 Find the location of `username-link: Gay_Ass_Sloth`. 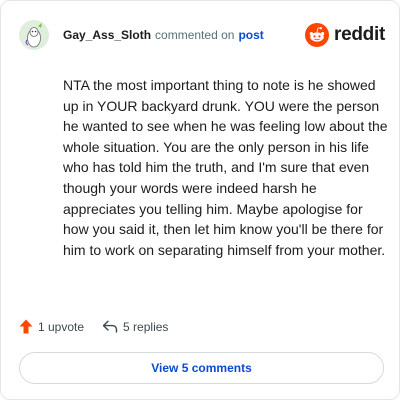

username-link: Gay_Ass_Sloth is located at coordinates (107, 35).